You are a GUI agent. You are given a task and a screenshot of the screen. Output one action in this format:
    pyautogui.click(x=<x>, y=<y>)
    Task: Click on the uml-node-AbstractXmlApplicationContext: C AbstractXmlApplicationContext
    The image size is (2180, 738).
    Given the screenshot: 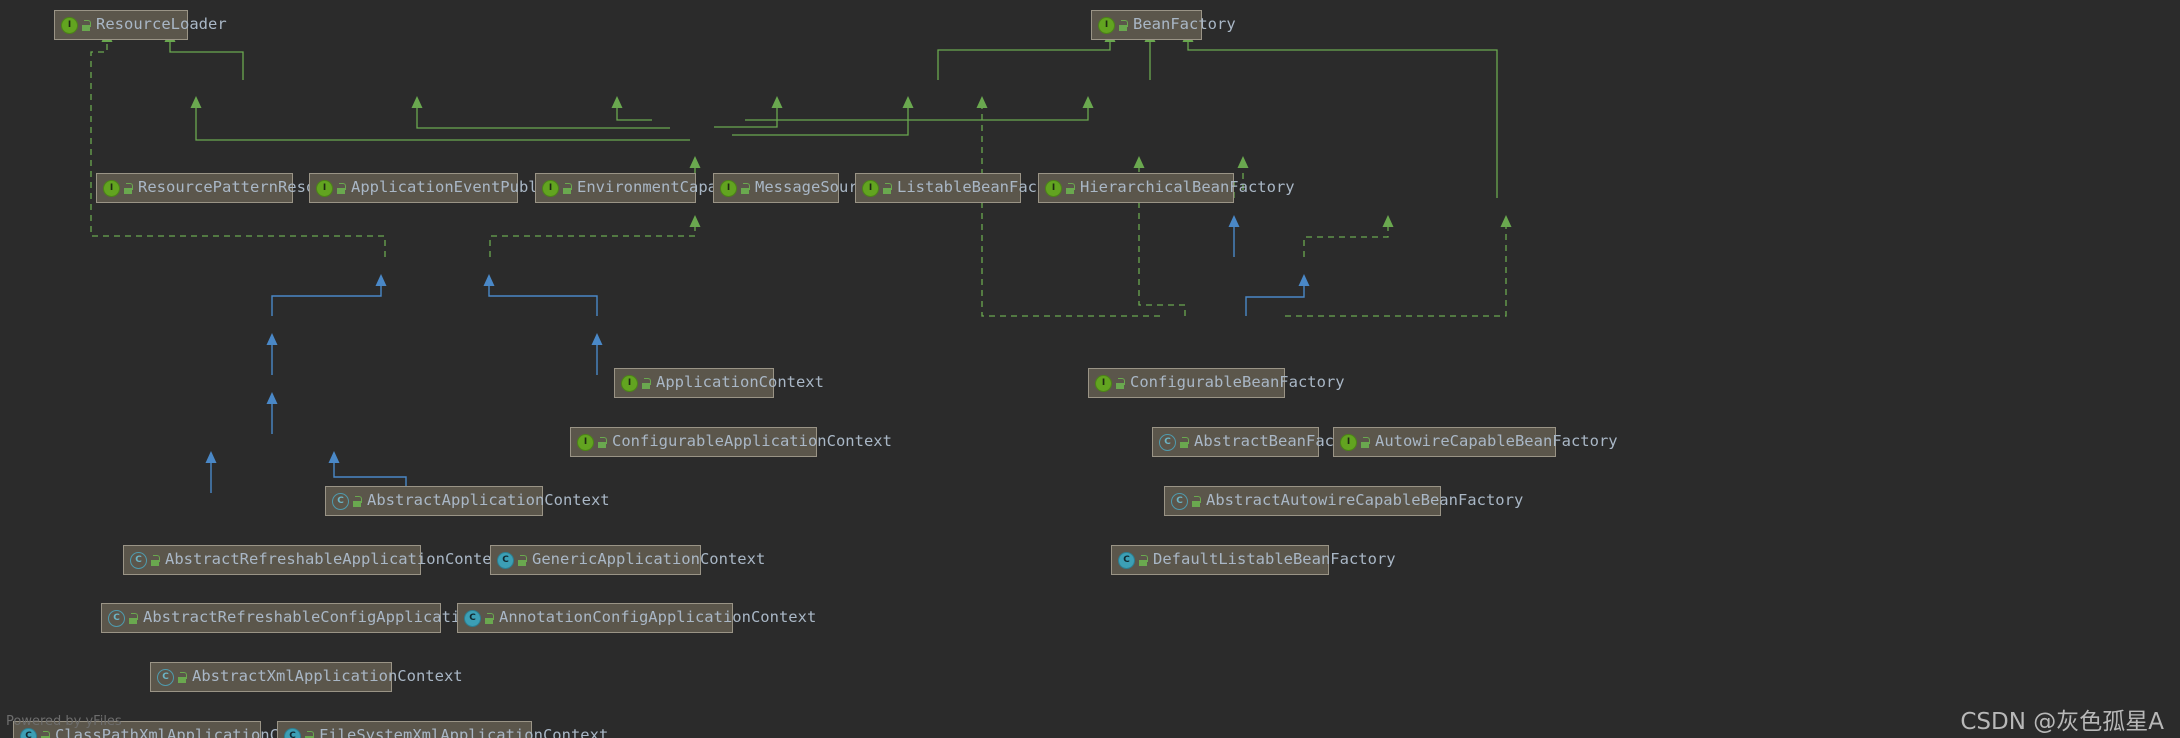 What is the action you would take?
    pyautogui.click(x=306, y=677)
    